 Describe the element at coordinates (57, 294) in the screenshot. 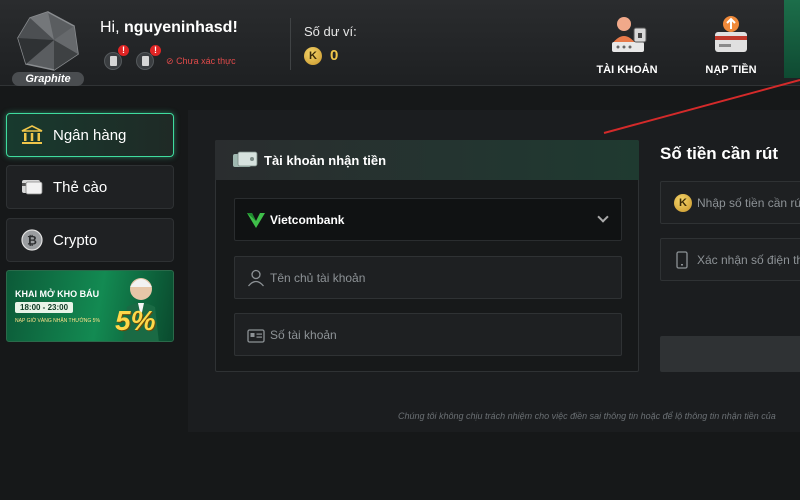

I see `promo-title: KHAI MỞ KHO BÁU` at that location.